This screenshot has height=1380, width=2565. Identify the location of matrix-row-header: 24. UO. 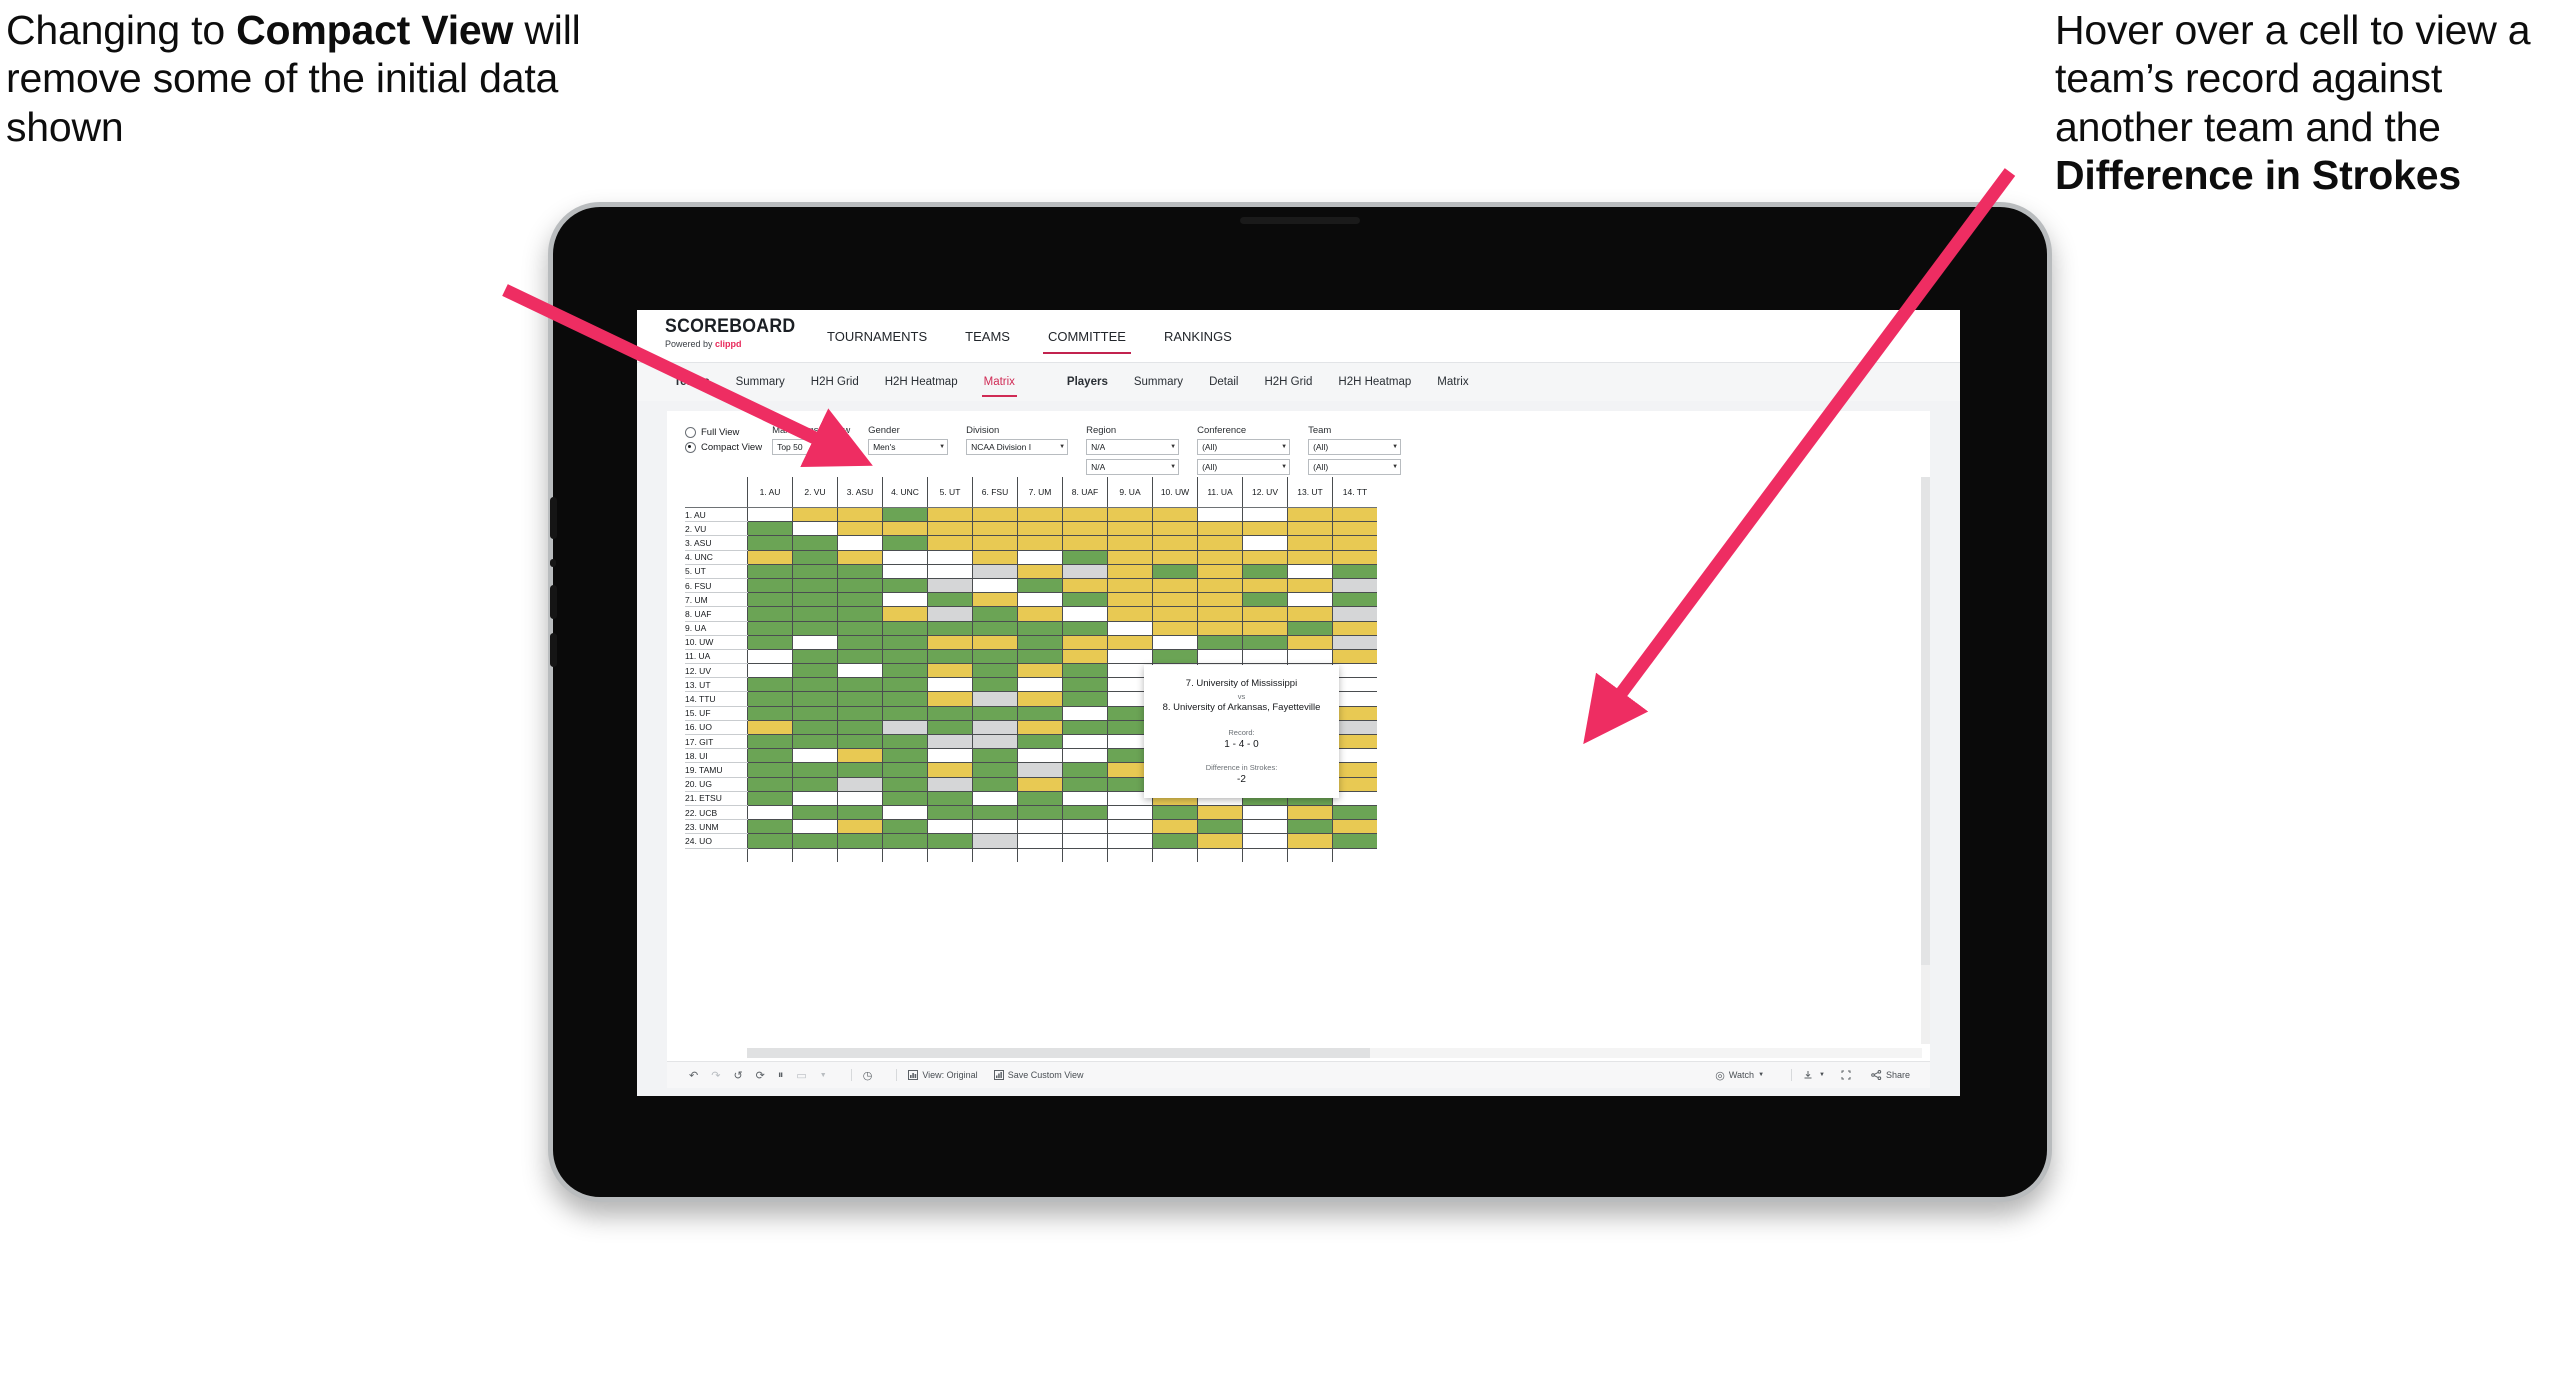
(716, 841).